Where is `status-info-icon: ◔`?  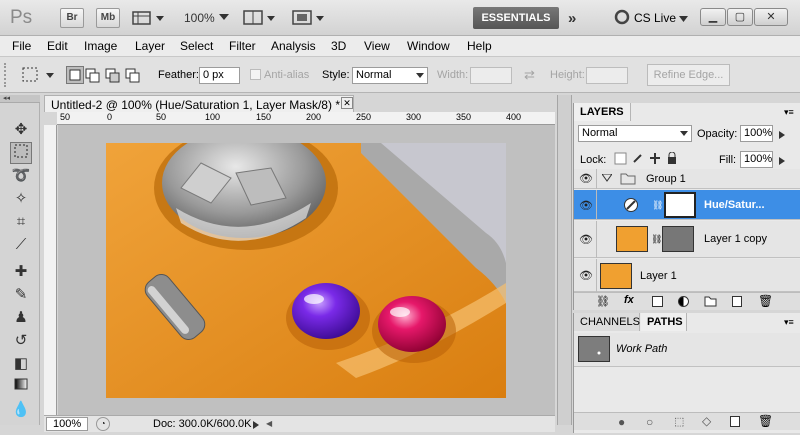 status-info-icon: ◔ is located at coordinates (103, 424).